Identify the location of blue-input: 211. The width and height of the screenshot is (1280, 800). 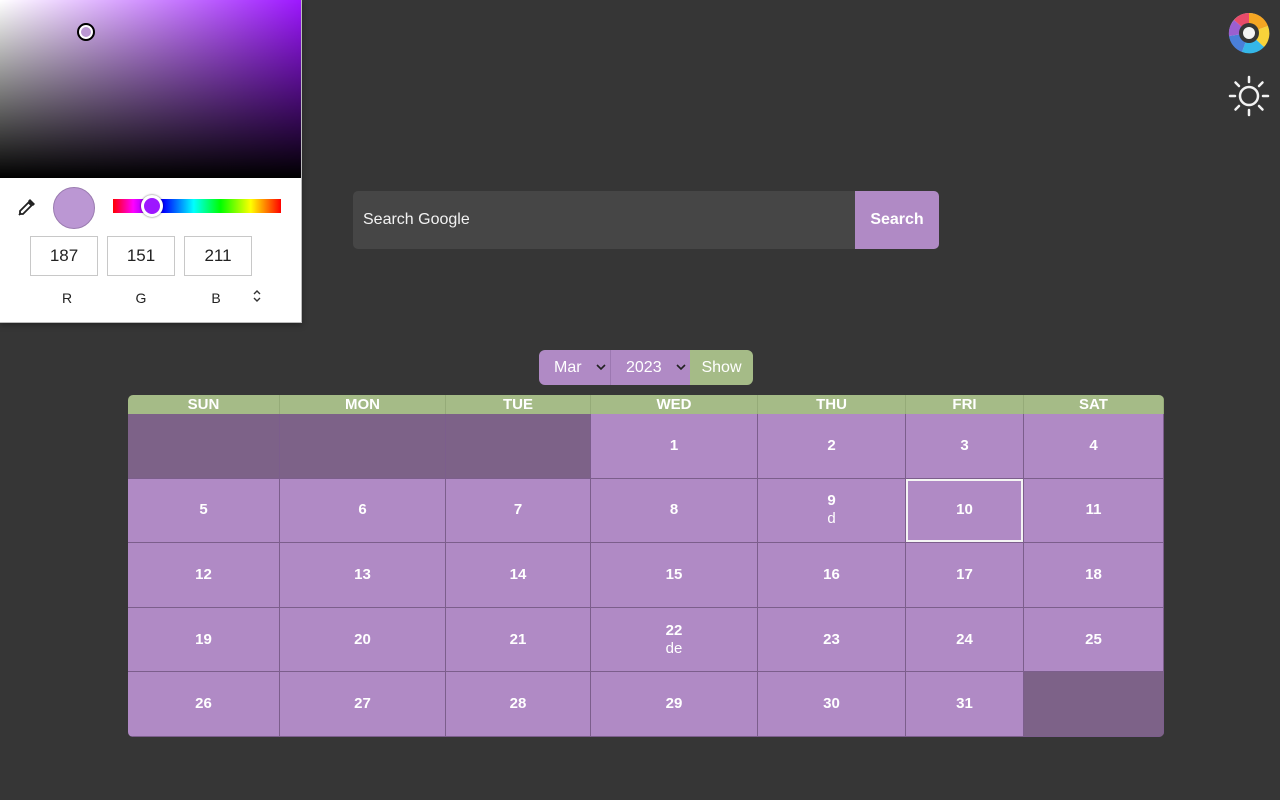
(218, 256).